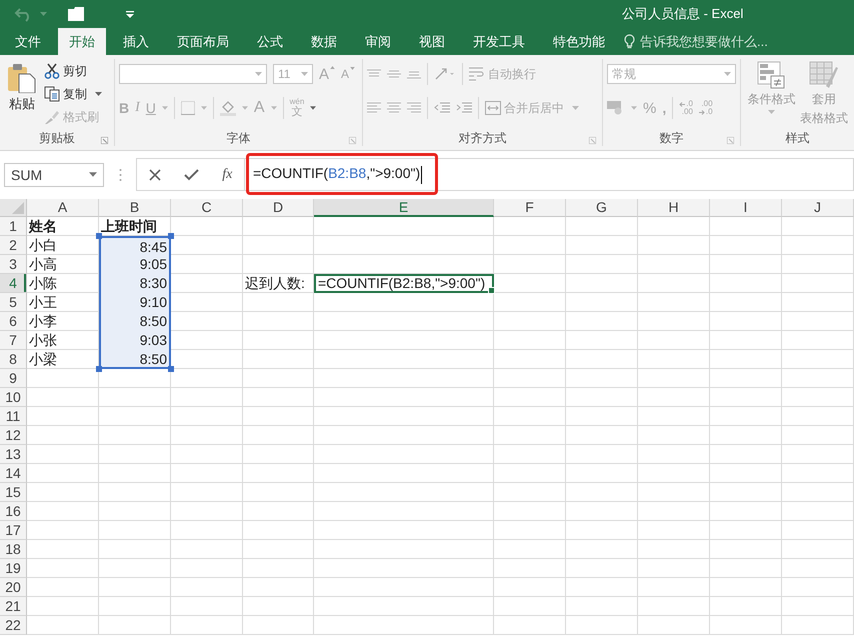 Image resolution: width=854 pixels, height=636 pixels. Describe the element at coordinates (13, 511) in the screenshot. I see `row-header: 16` at that location.